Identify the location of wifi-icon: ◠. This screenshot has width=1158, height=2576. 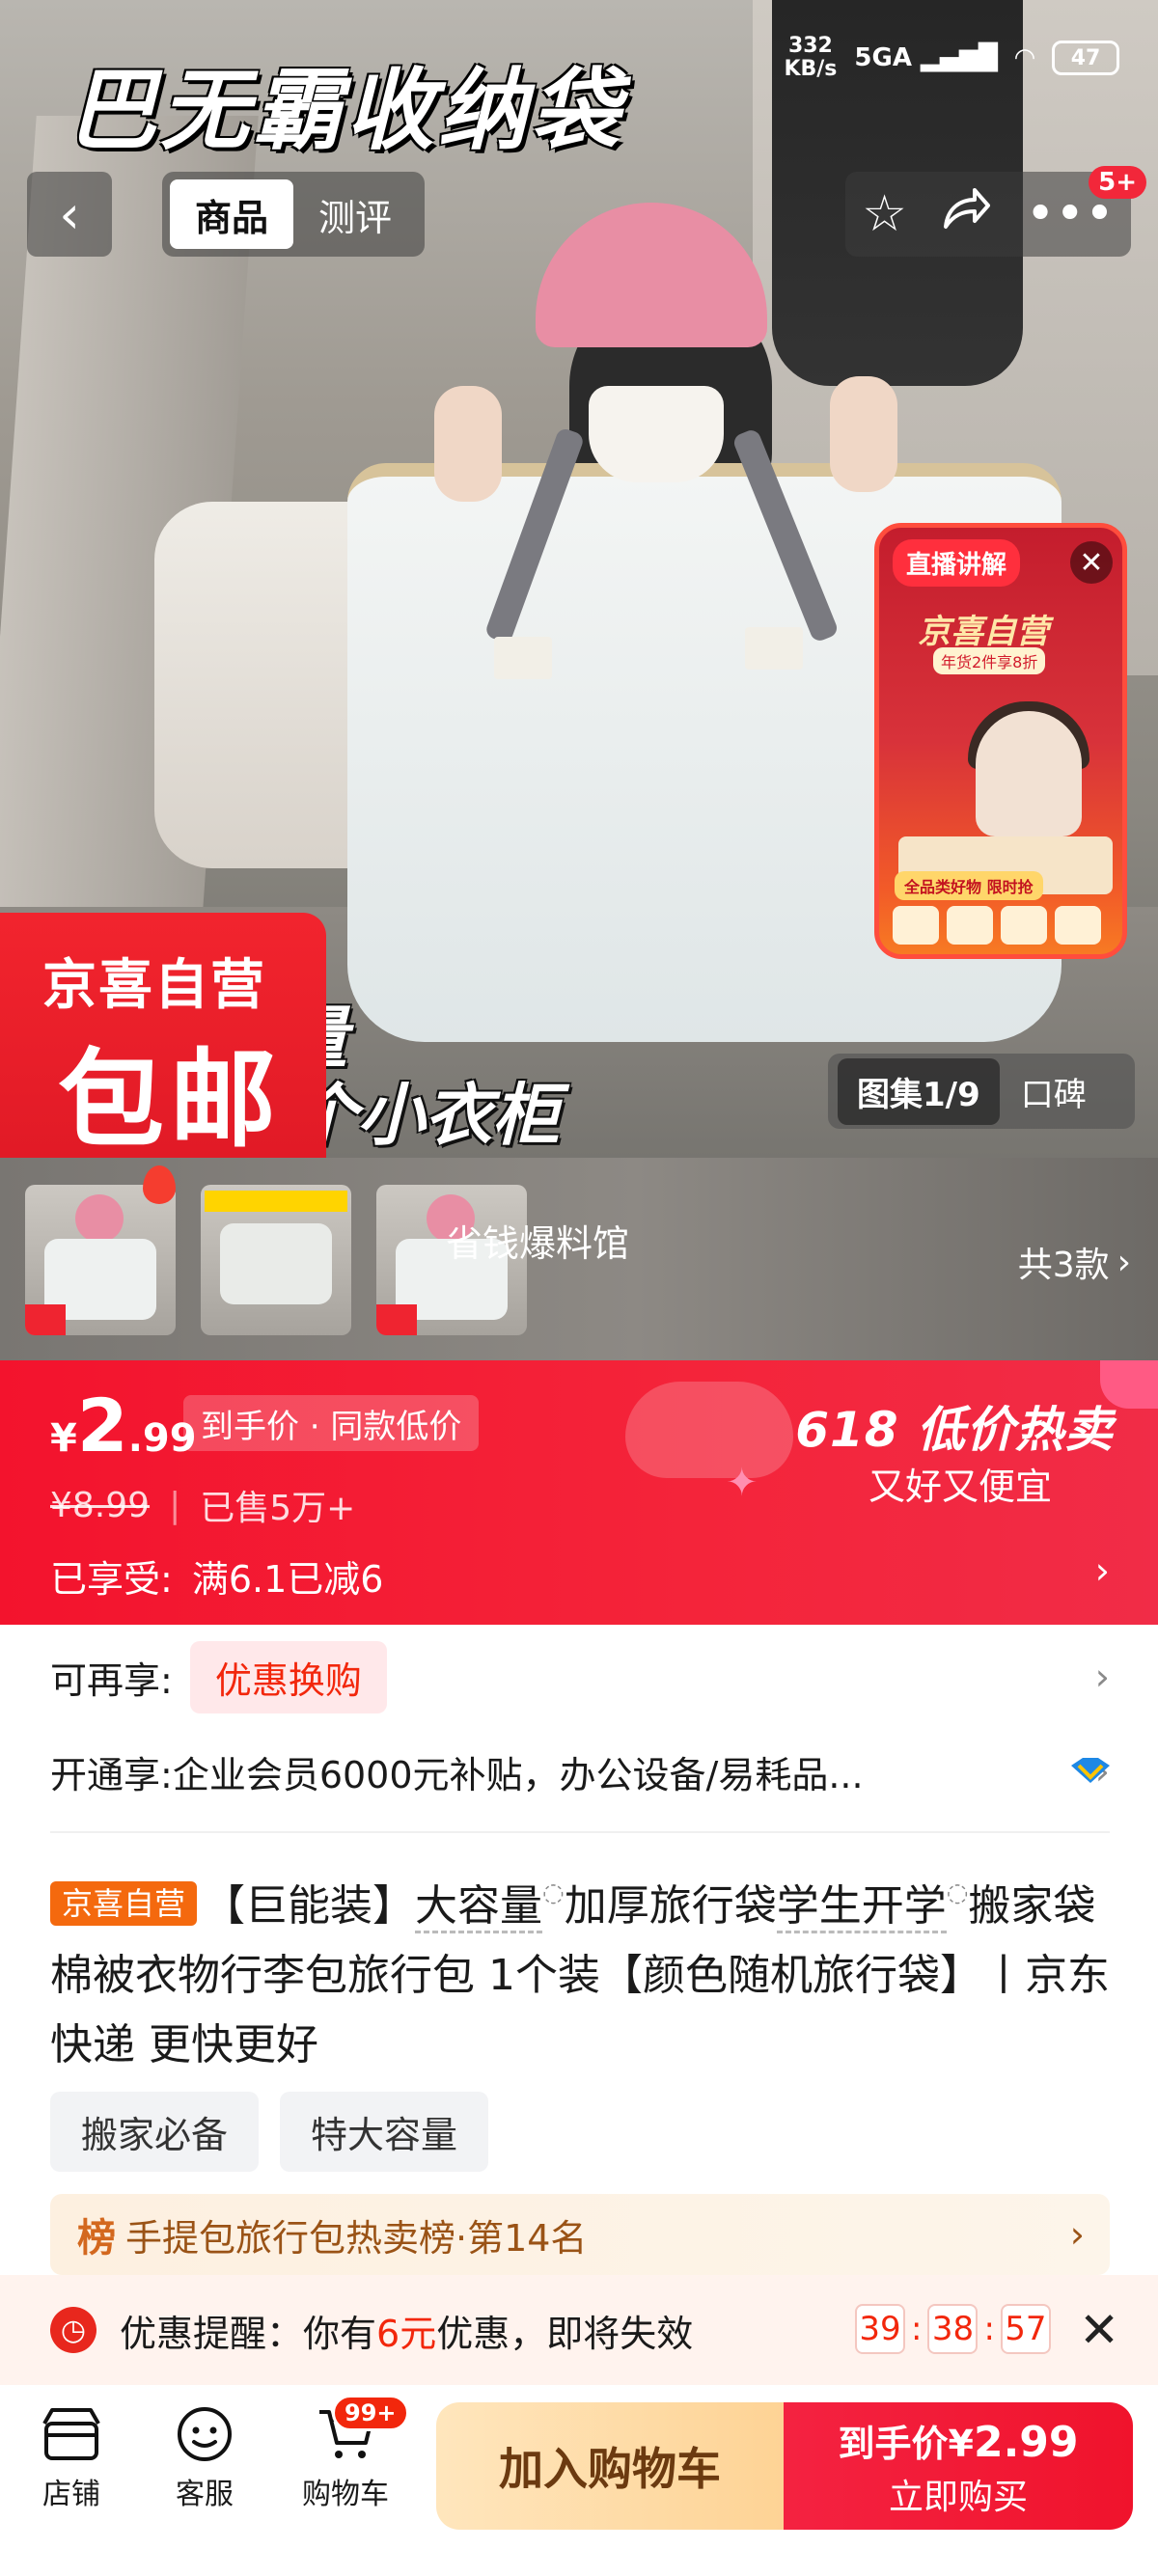
(1024, 58).